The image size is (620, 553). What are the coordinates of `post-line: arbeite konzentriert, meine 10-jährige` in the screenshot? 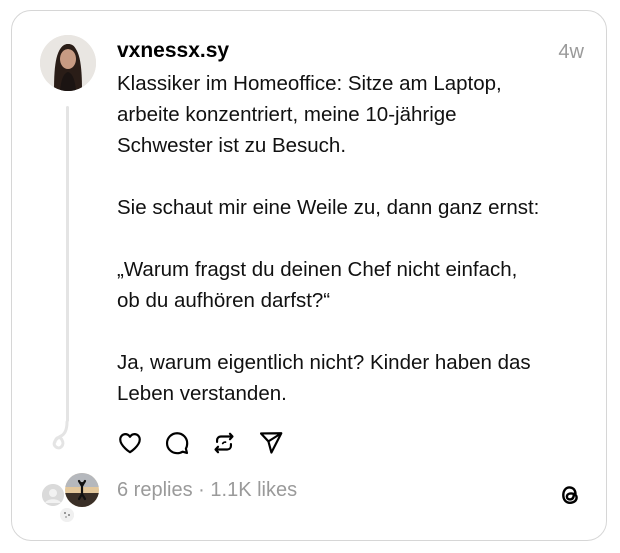 It's located at (287, 114).